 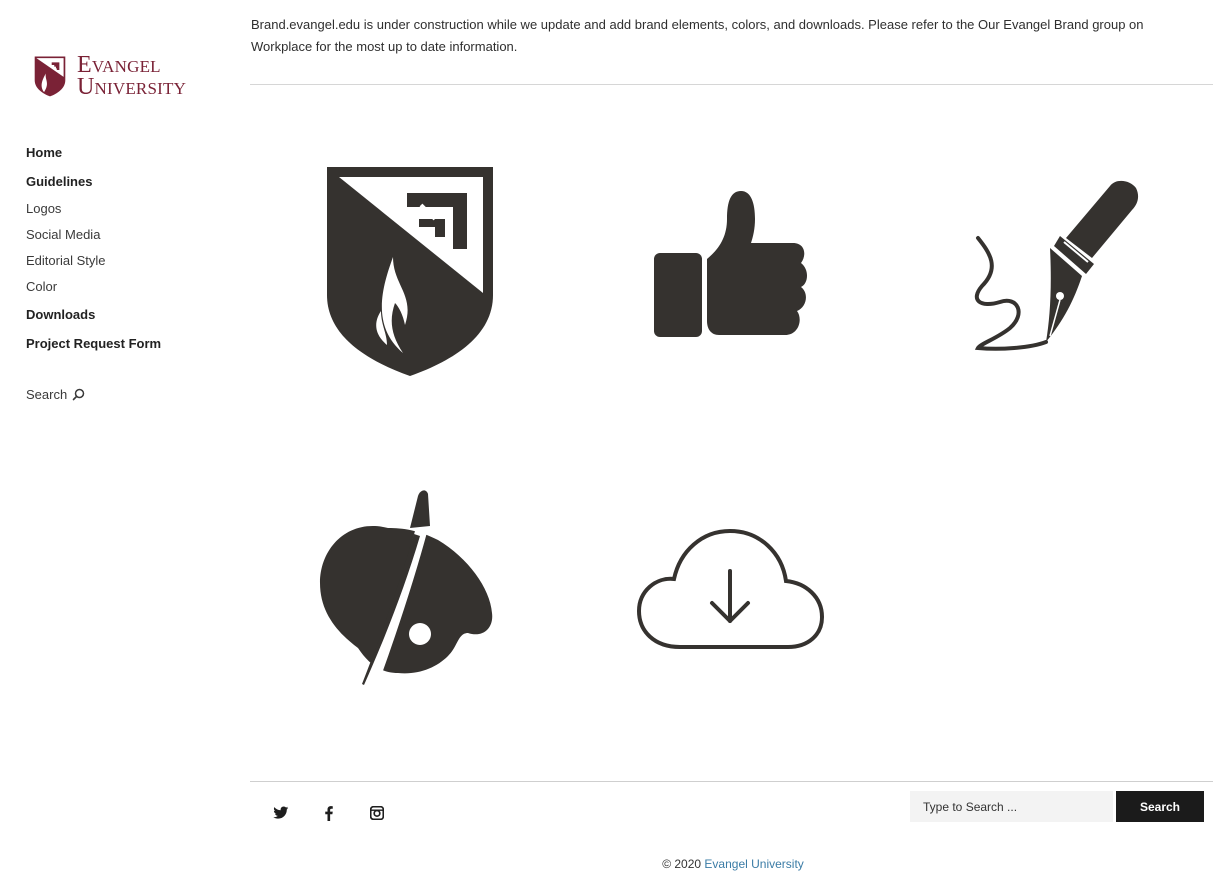 I want to click on footer-search-input, so click(x=1011, y=806).